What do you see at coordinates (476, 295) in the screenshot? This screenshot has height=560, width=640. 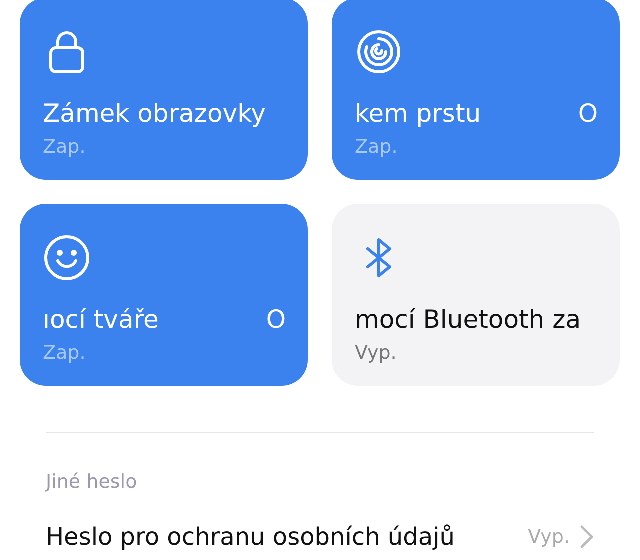 I see `setting-tile: mocí Bluetooth za Vyp.` at bounding box center [476, 295].